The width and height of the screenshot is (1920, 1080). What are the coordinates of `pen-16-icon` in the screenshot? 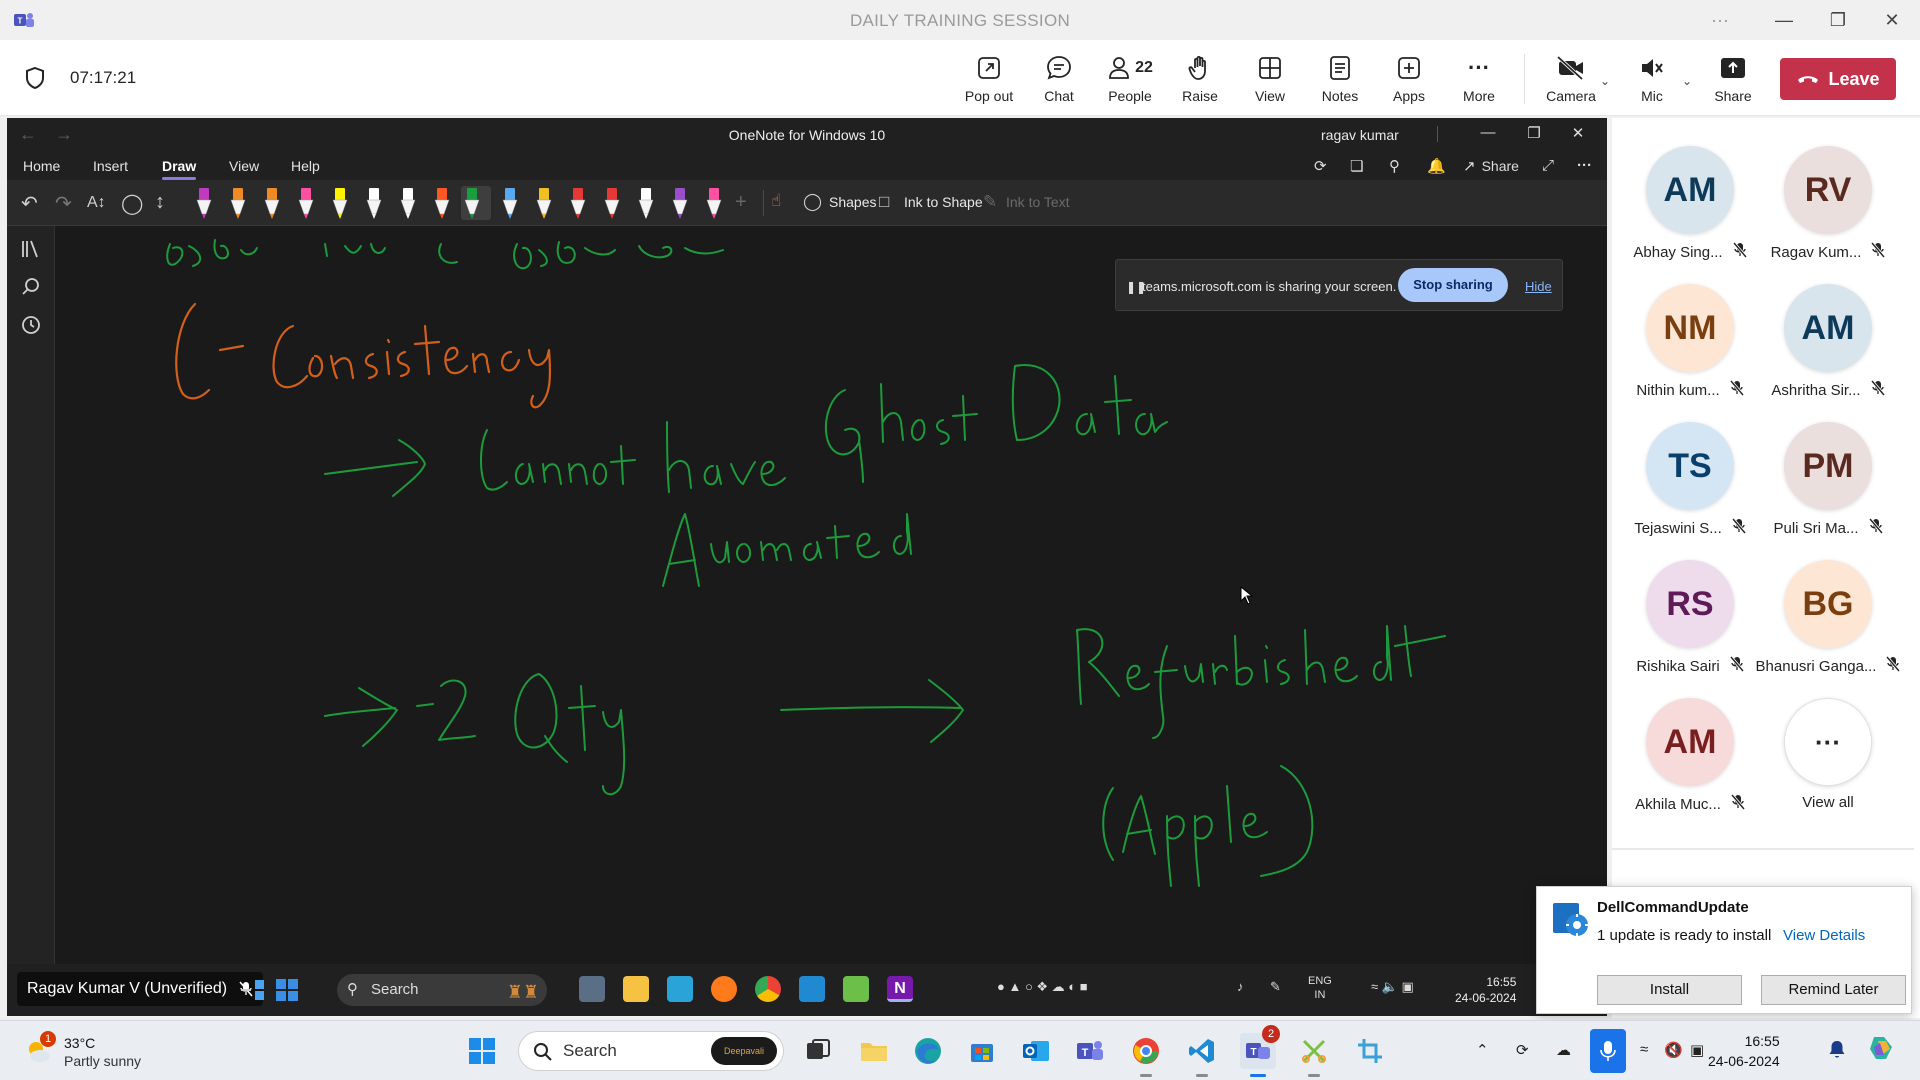 It's located at (714, 203).